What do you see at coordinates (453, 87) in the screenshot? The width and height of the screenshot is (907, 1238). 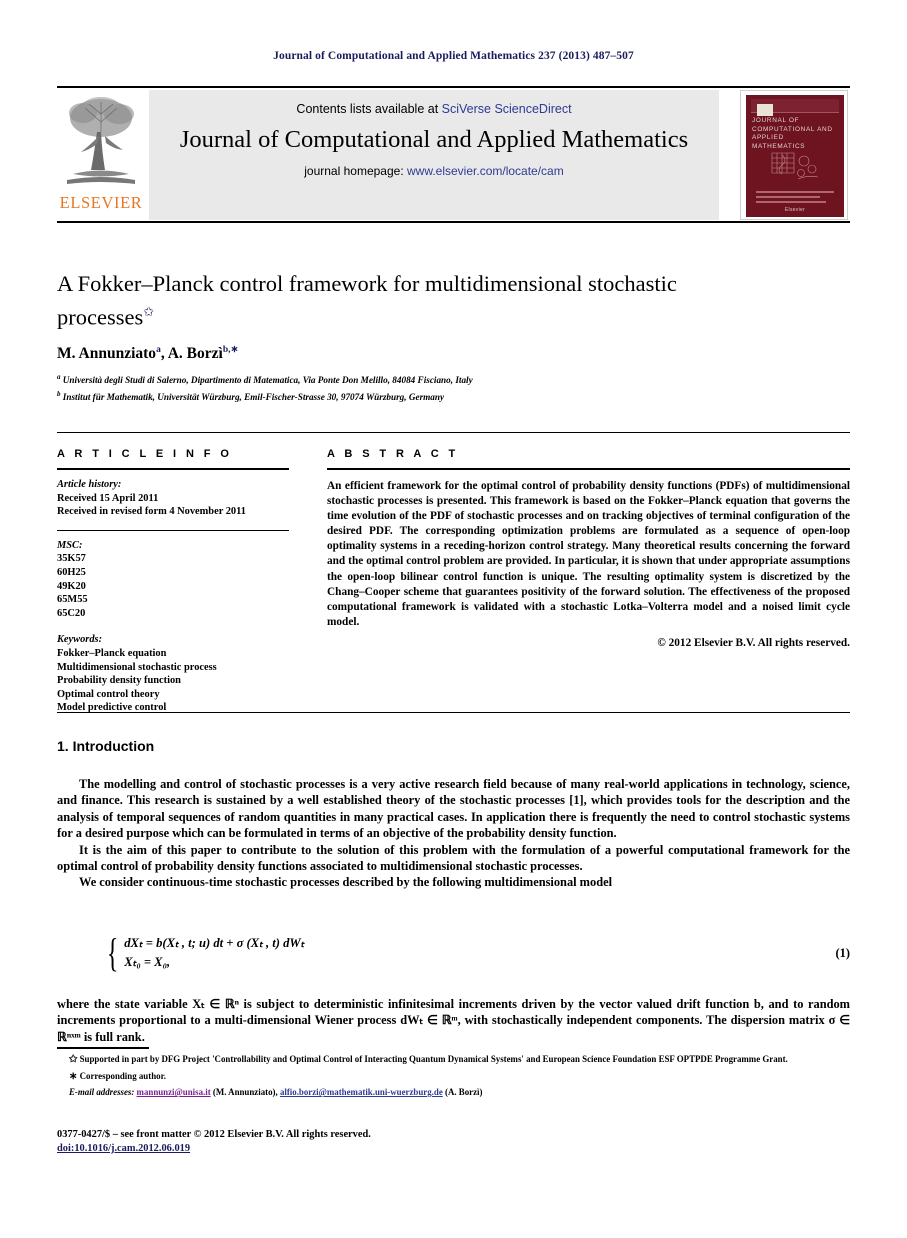 I see `masthead-top-rule` at bounding box center [453, 87].